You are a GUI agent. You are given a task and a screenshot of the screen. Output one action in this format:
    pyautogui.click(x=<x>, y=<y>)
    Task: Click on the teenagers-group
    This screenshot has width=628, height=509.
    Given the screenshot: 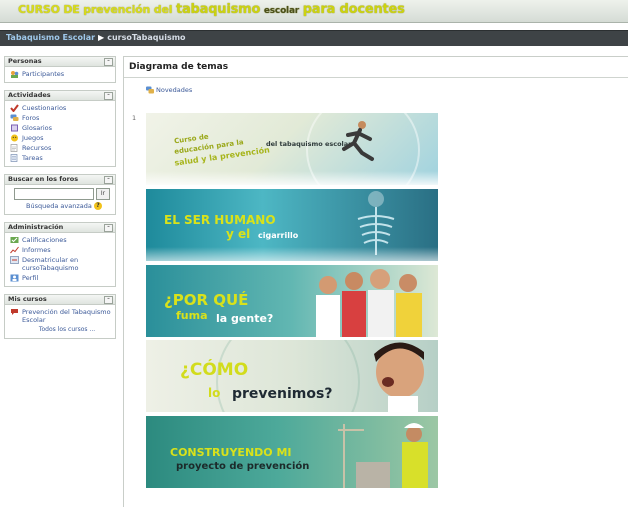 What is the action you would take?
    pyautogui.click(x=369, y=303)
    